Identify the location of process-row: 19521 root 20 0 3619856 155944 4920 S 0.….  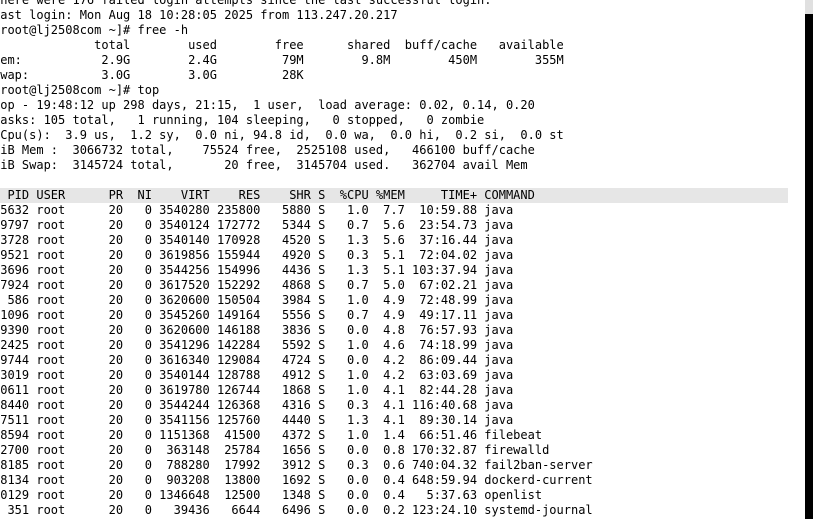
(257, 255).